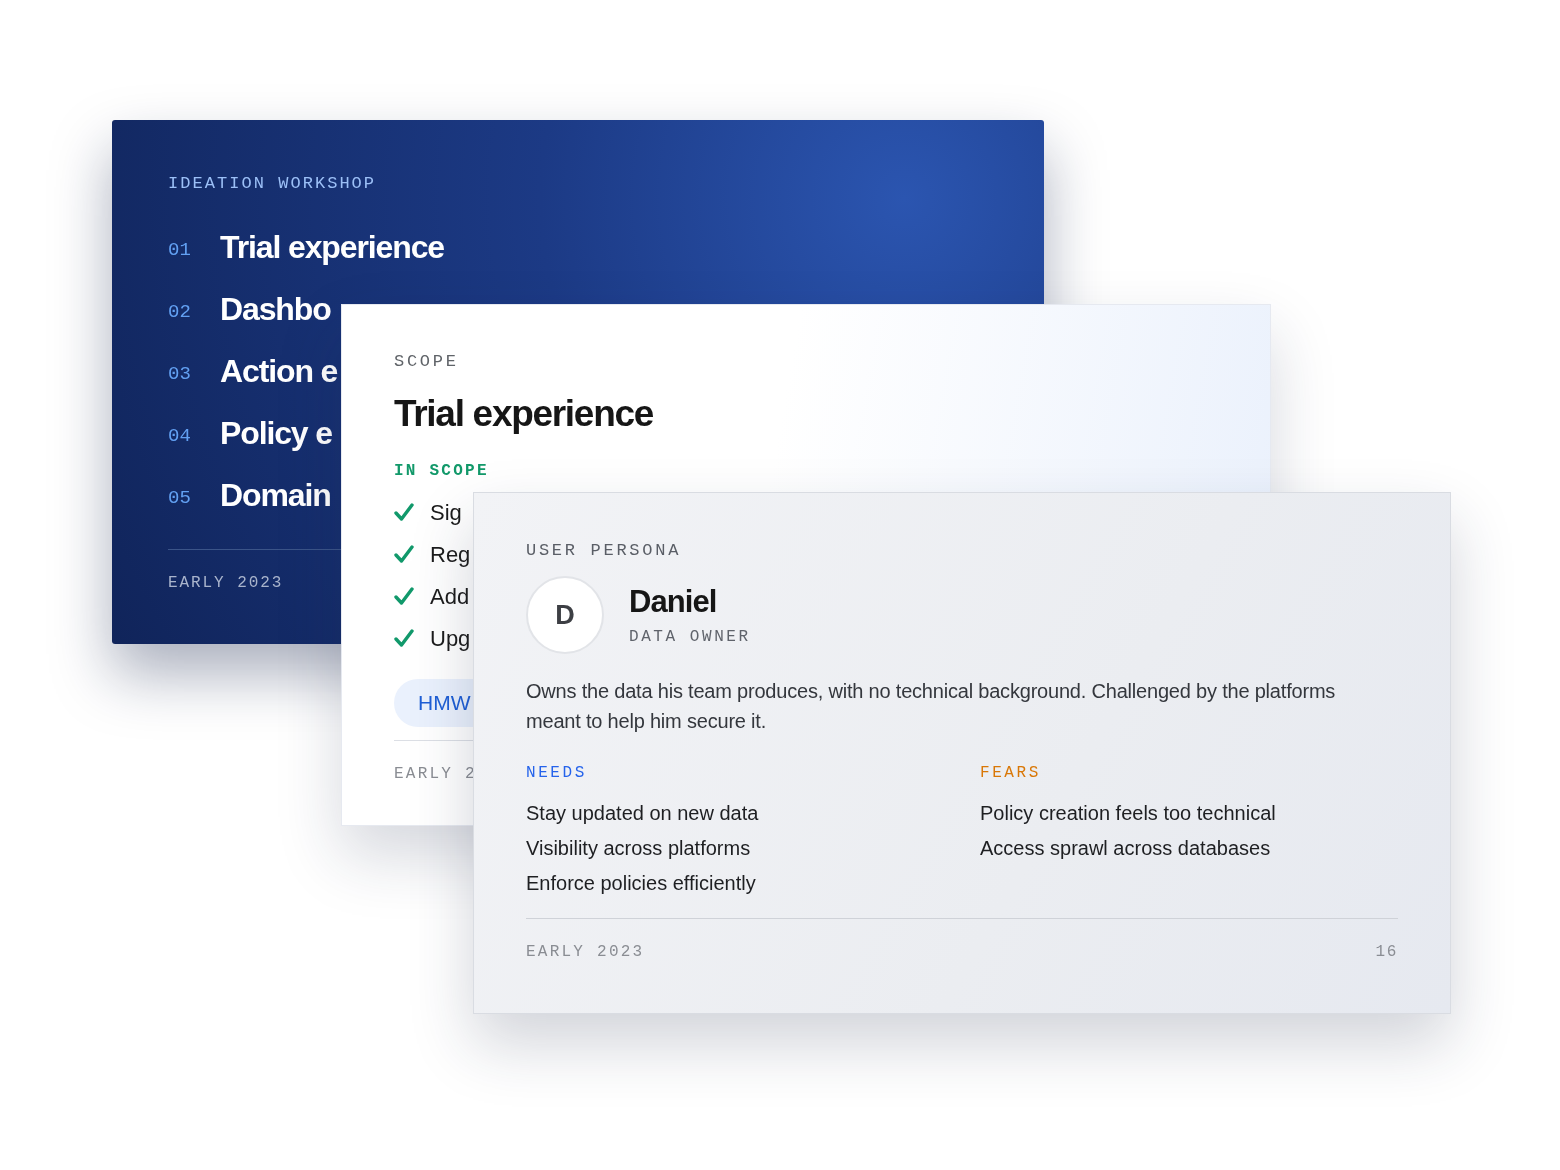 The image size is (1560, 1170). Describe the element at coordinates (180, 498) in the screenshot. I see `item-number: 05` at that location.